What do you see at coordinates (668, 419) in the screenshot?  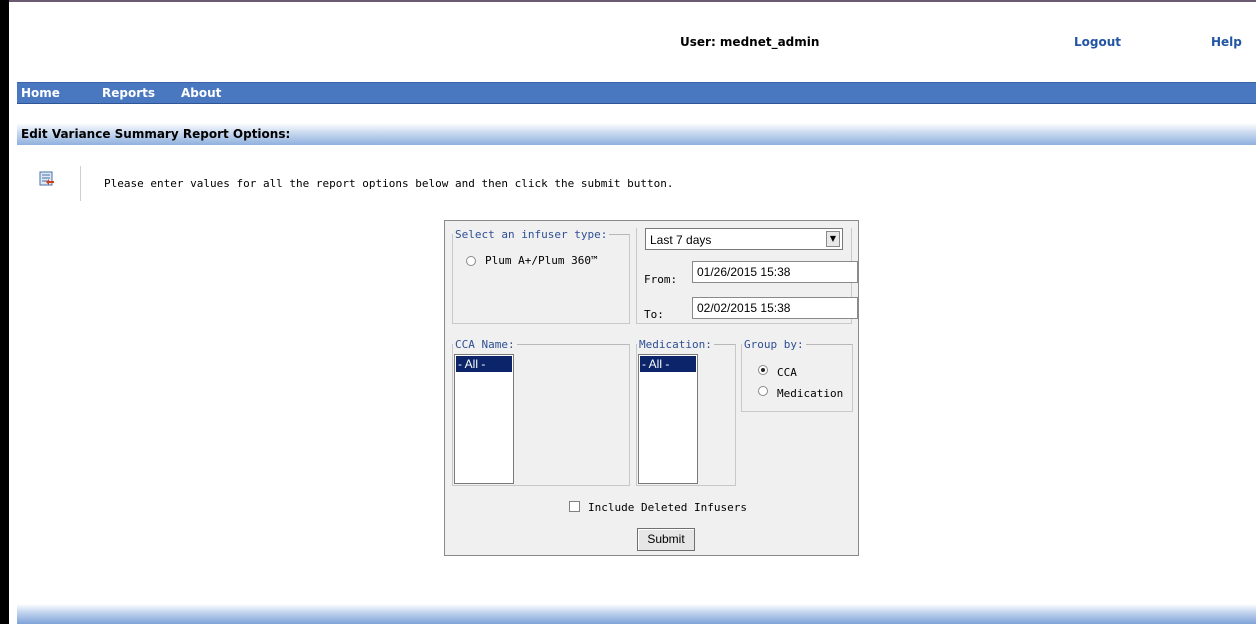 I see `medication-listbox: - All -` at bounding box center [668, 419].